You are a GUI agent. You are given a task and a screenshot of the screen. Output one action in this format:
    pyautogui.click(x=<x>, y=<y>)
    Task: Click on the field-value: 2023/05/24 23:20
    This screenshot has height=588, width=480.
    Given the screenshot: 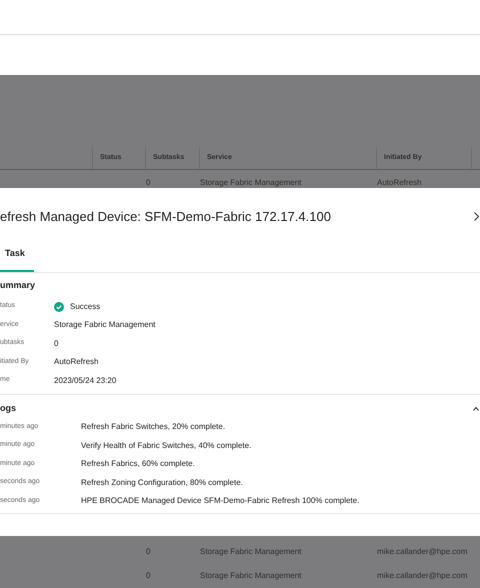 What is the action you would take?
    pyautogui.click(x=85, y=380)
    